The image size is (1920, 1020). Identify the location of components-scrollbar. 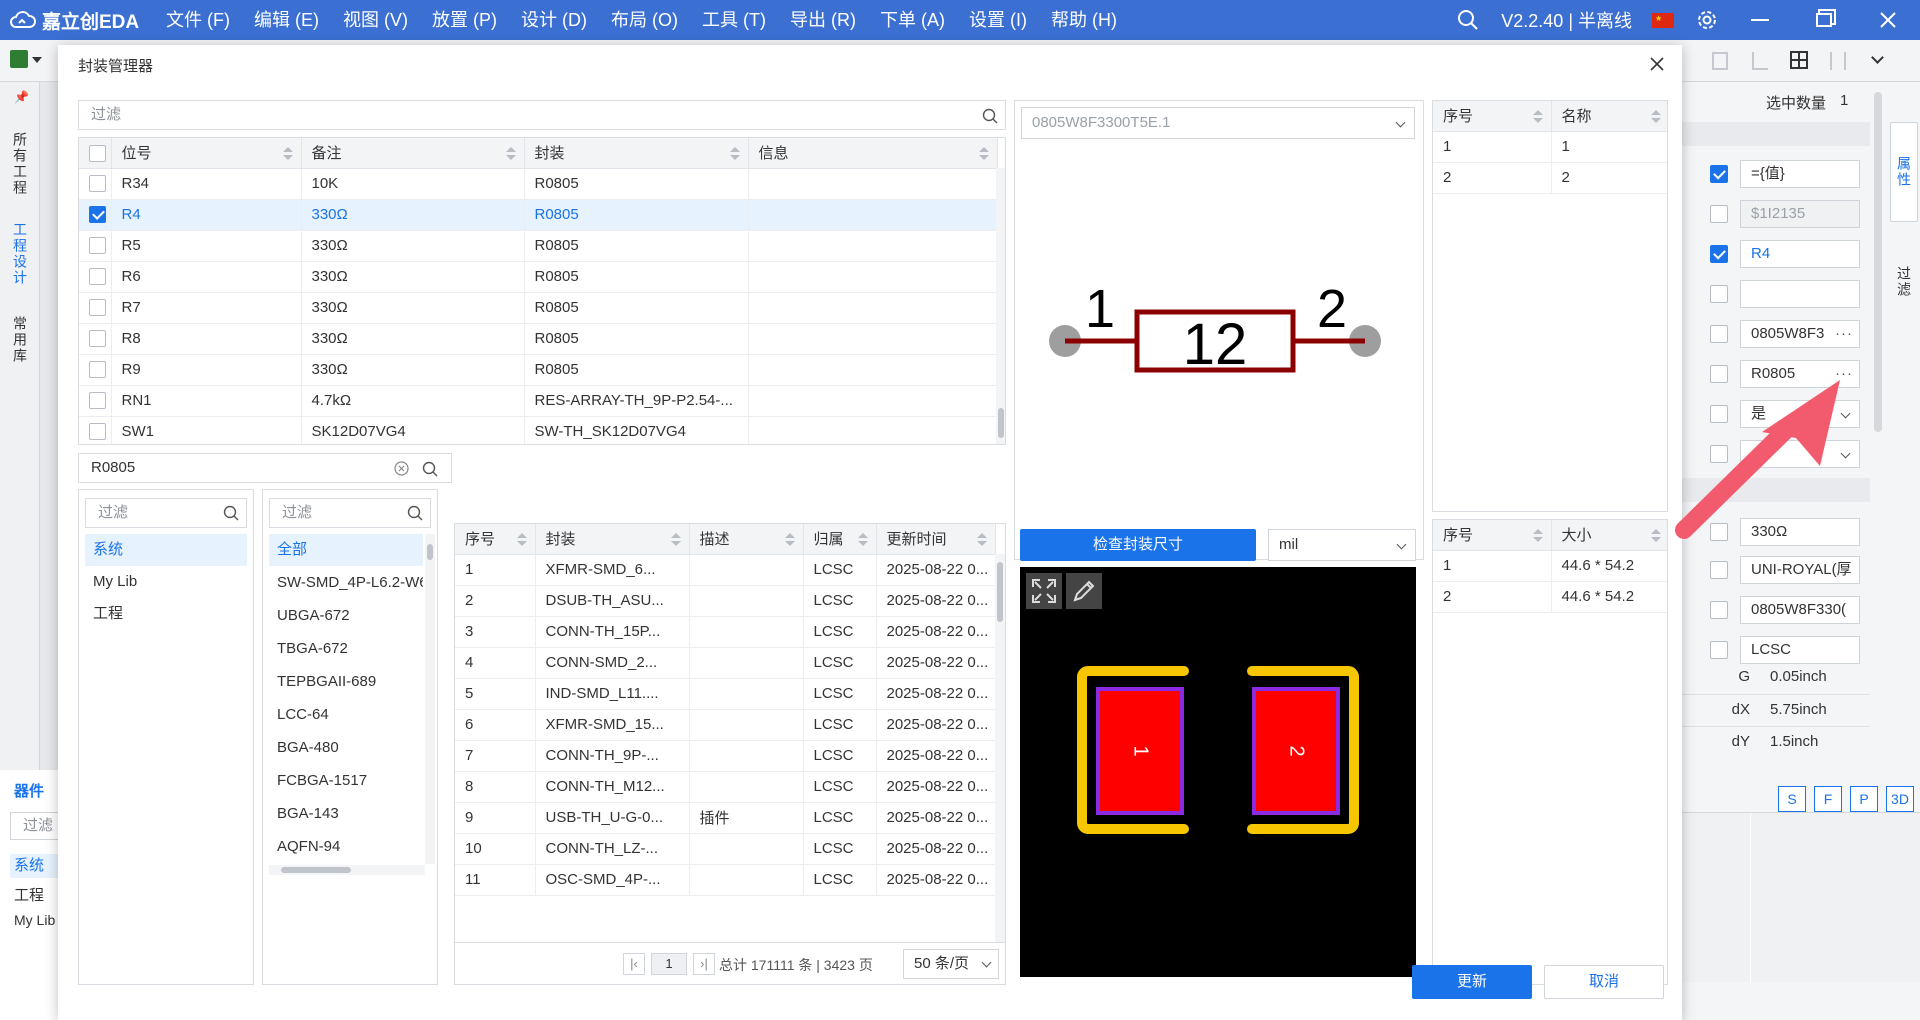
(1000, 306).